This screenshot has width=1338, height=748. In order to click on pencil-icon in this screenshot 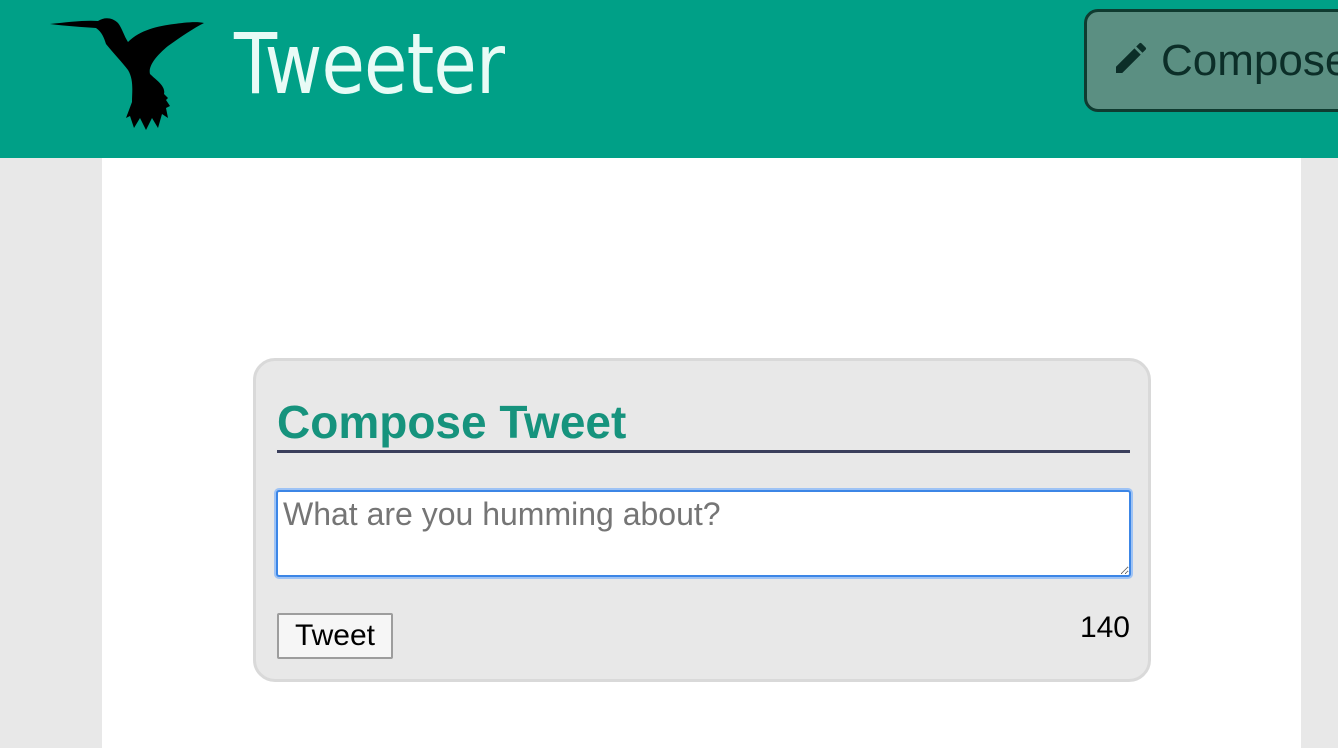, I will do `click(1131, 57)`.